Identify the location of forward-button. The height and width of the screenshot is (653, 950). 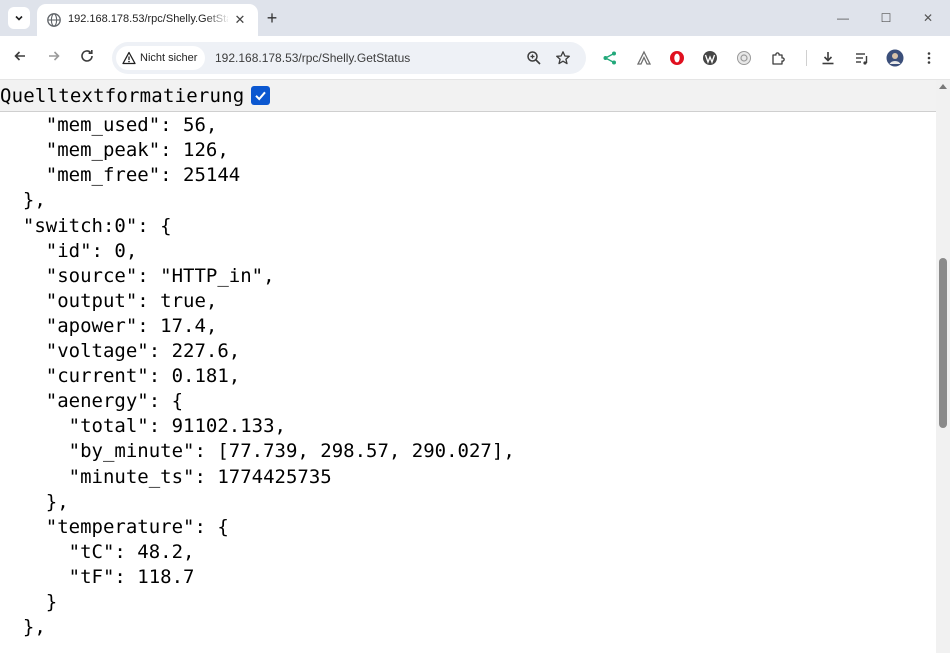
(54, 58).